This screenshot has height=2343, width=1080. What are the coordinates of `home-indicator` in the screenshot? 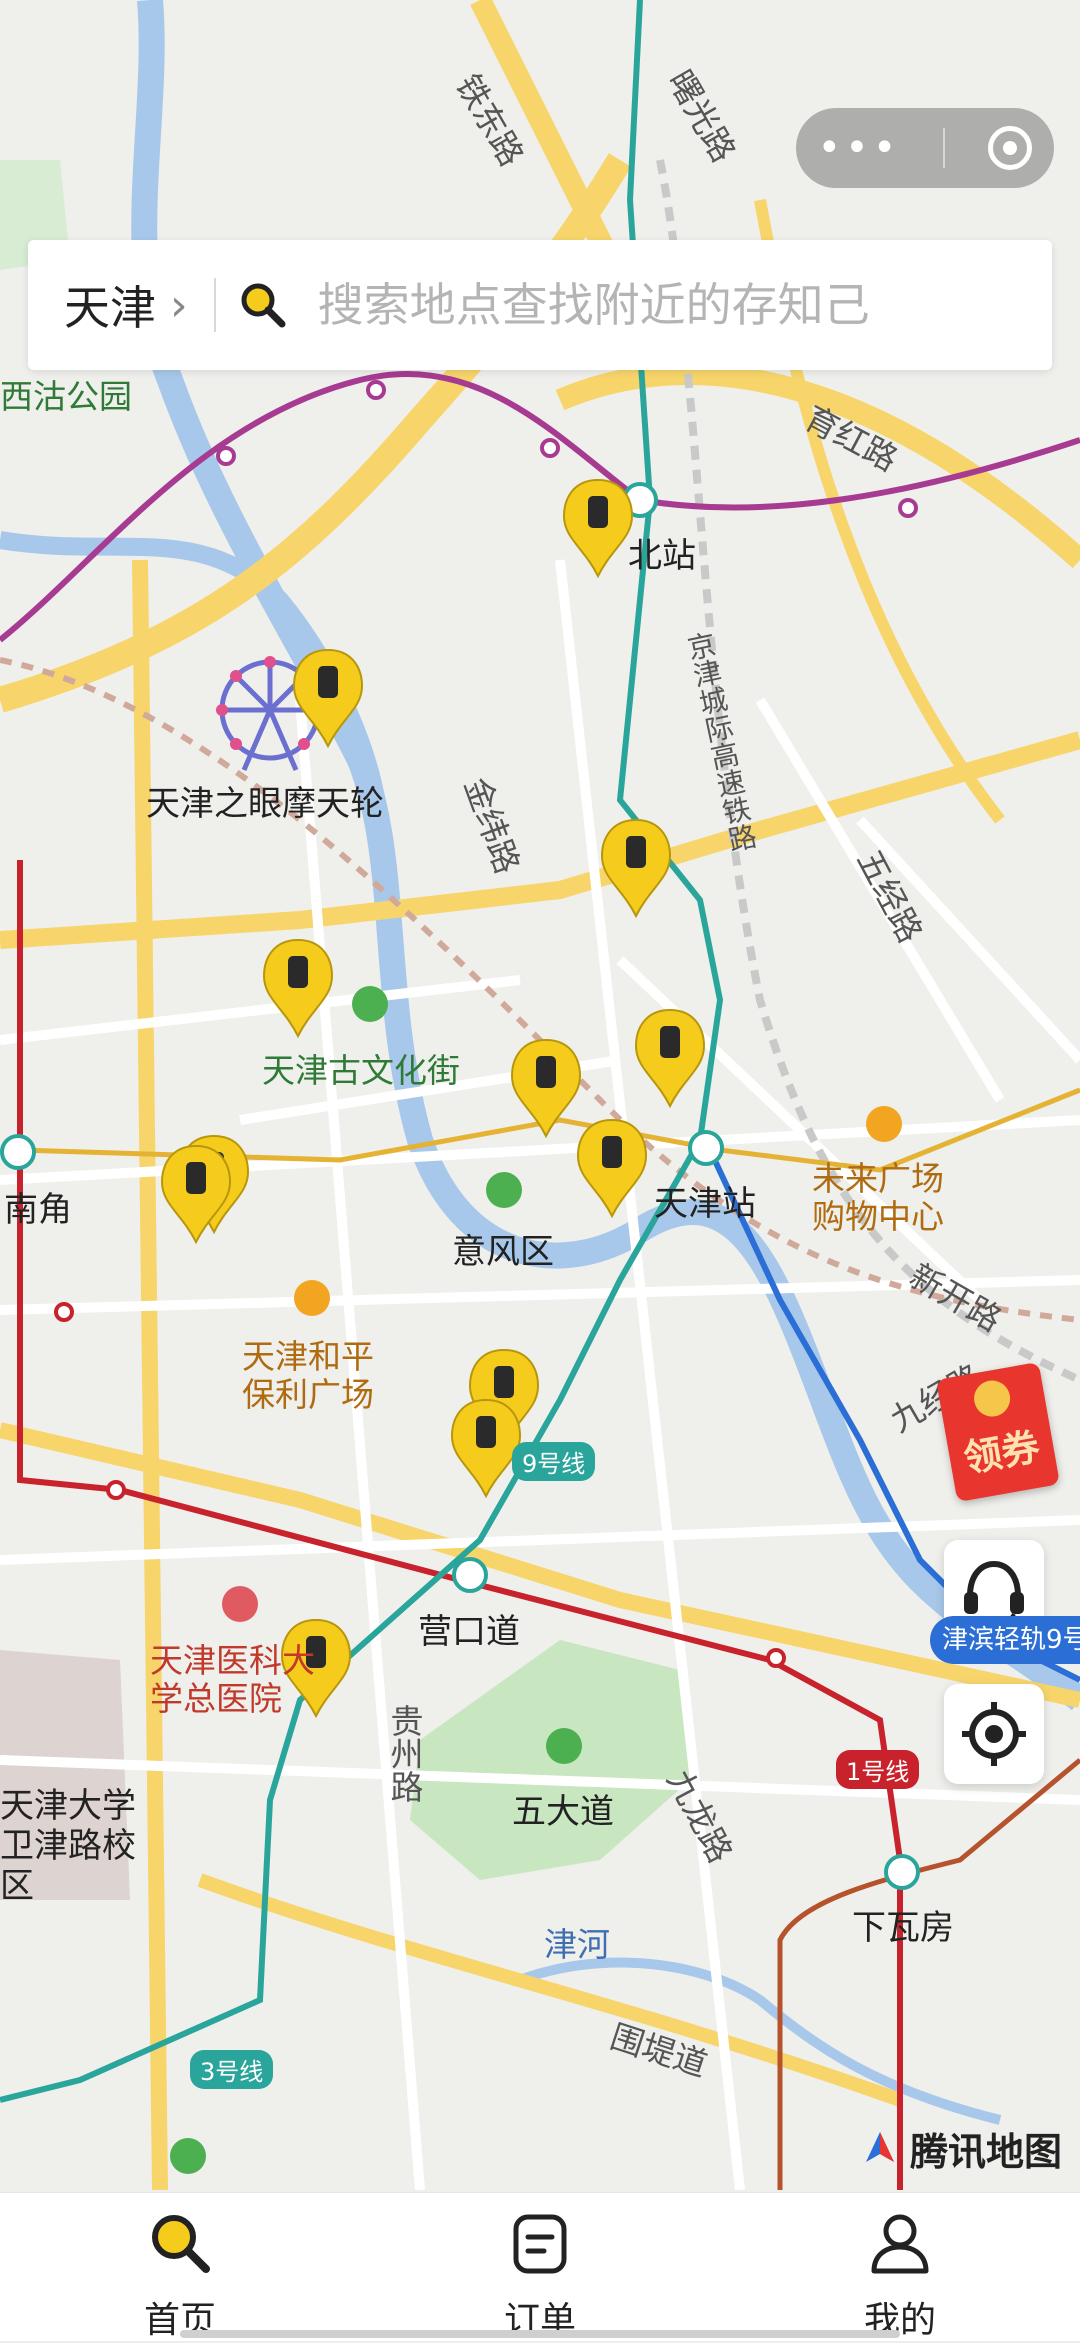 It's located at (540, 2334).